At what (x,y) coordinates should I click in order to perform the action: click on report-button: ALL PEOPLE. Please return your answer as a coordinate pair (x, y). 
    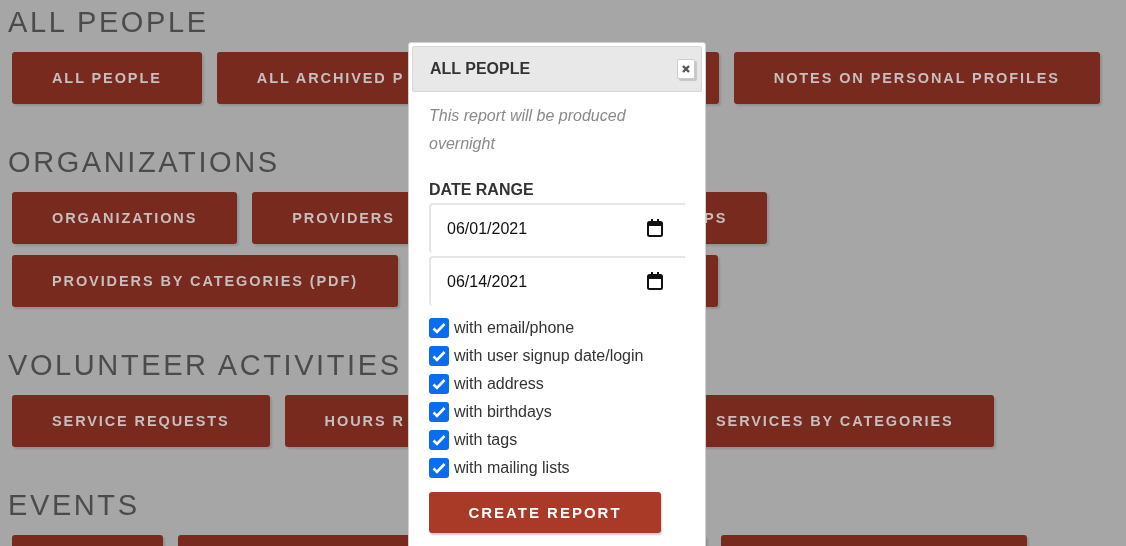
    Looking at the image, I should click on (107, 78).